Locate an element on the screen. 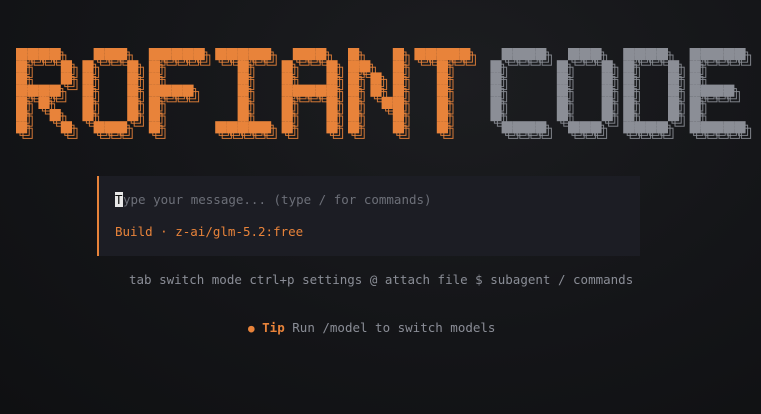 This screenshot has width=761, height=414. model-indicator: Build · z-ai/glm-5.2:free is located at coordinates (209, 231).